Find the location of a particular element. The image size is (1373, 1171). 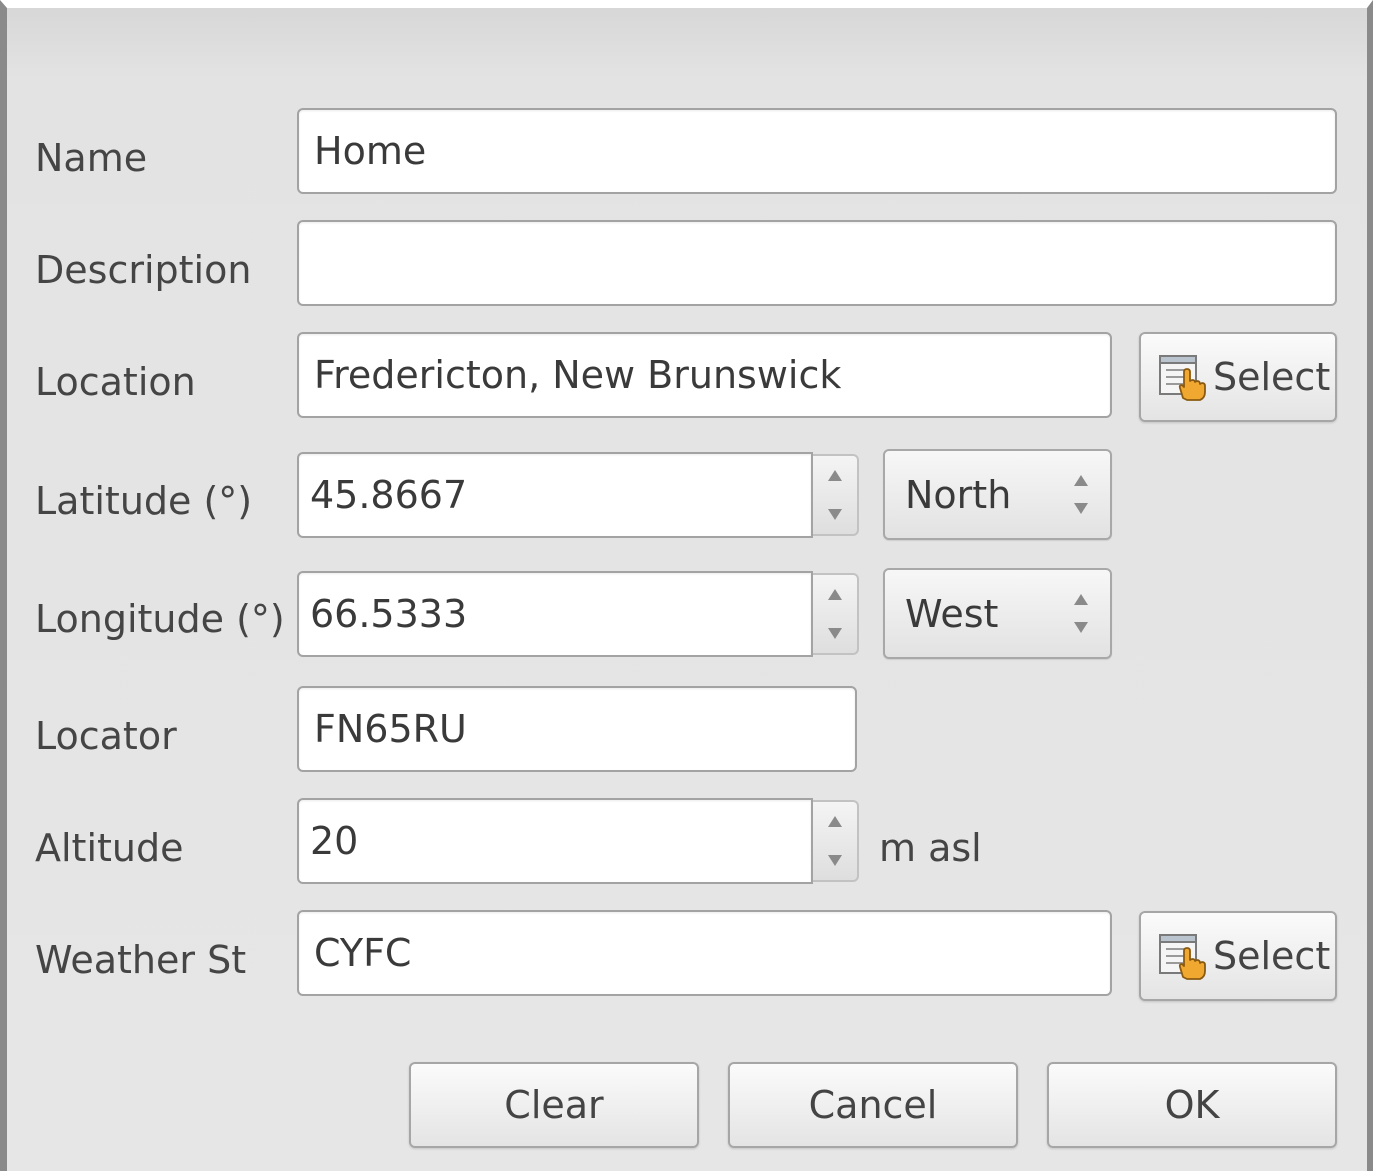

name-input: Home is located at coordinates (817, 151).